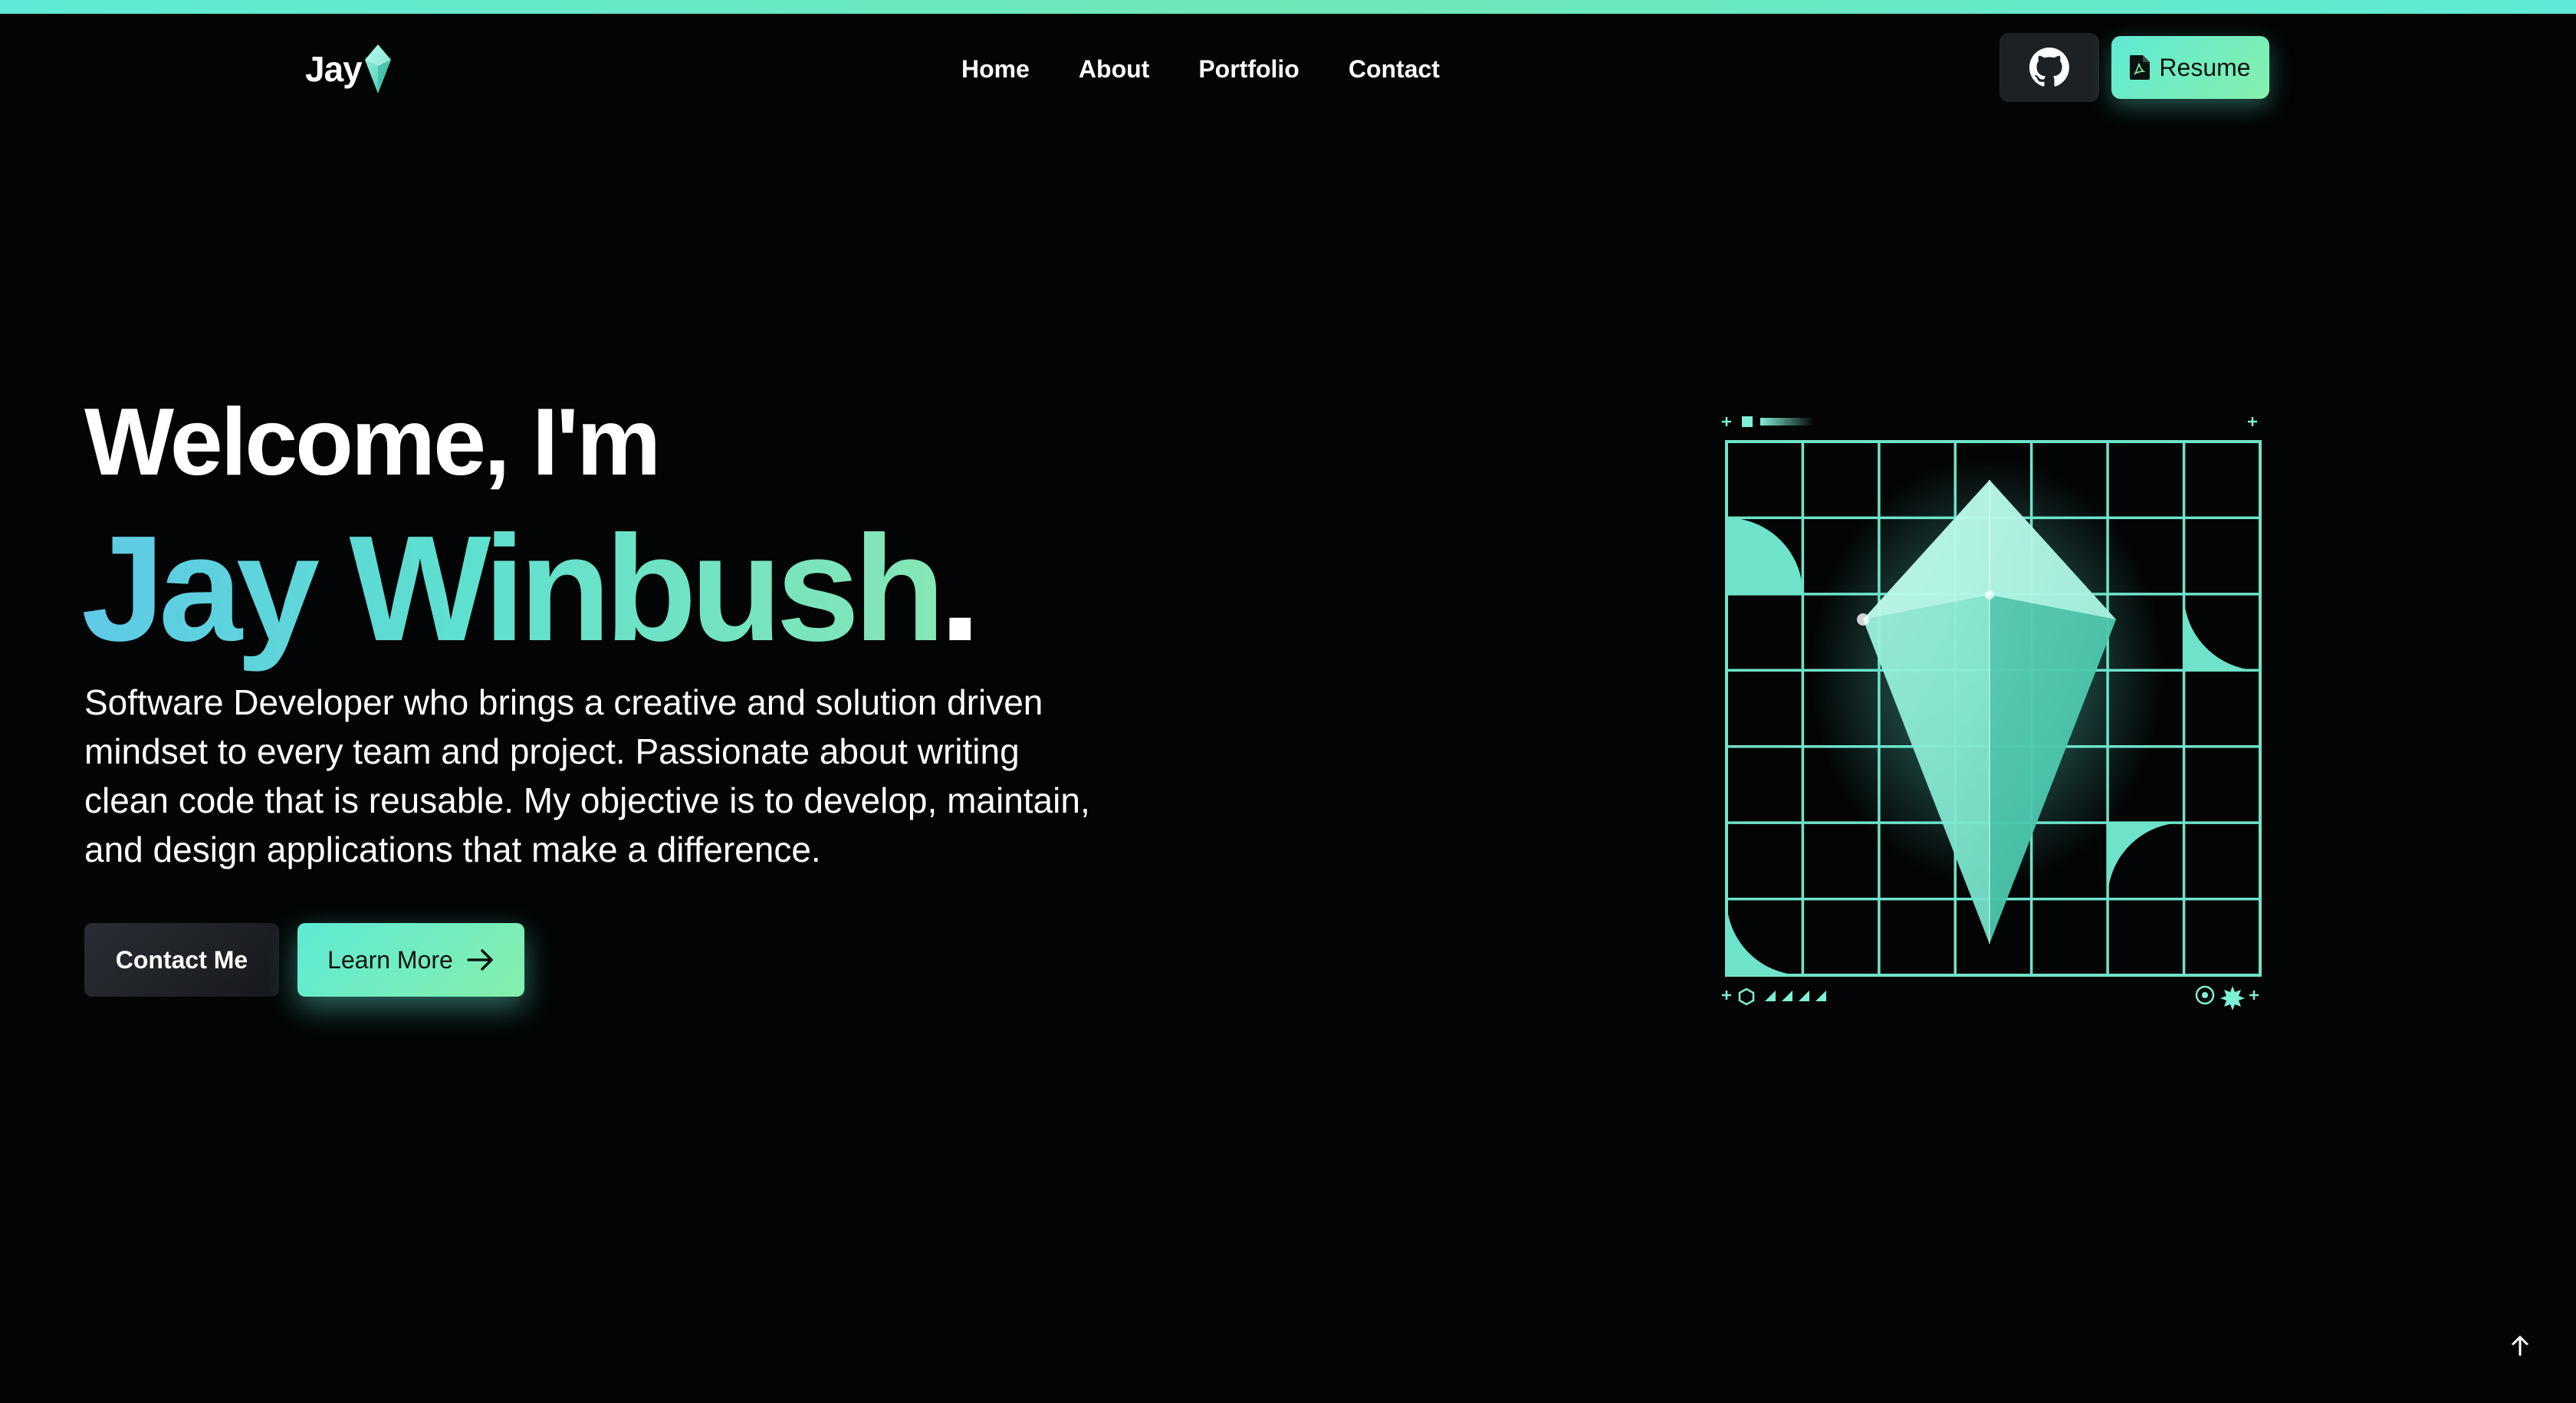  What do you see at coordinates (2140, 67) in the screenshot?
I see `pdf-file-icon` at bounding box center [2140, 67].